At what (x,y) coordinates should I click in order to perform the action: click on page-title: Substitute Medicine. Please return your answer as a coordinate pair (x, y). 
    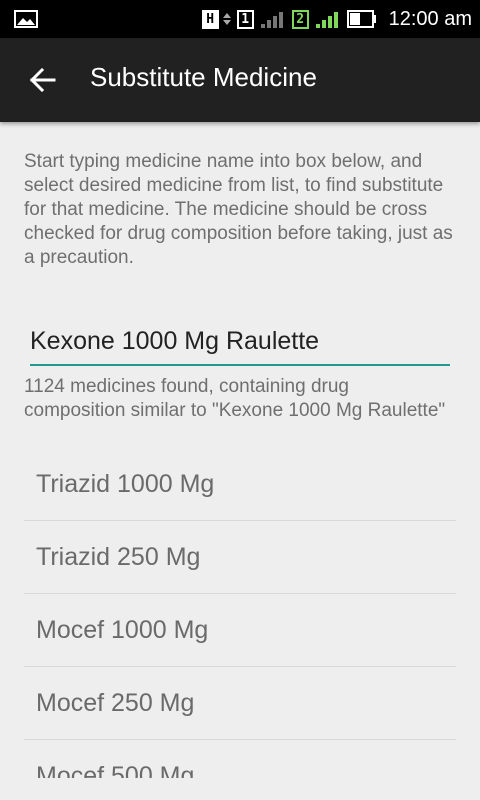
    Looking at the image, I should click on (203, 77).